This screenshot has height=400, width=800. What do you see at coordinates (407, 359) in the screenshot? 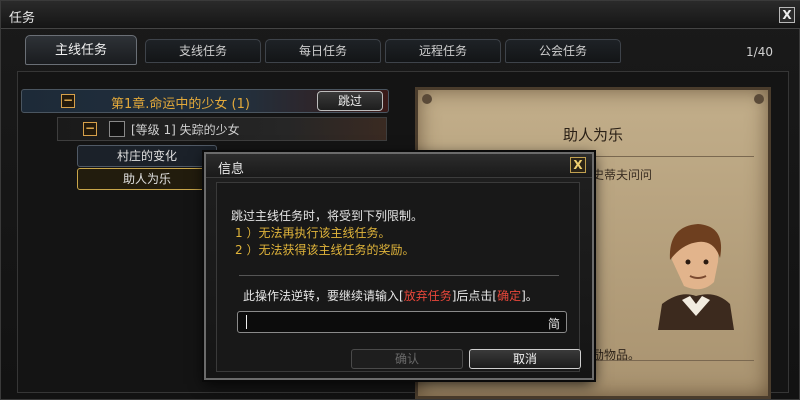
I see `confirm-button: 确认` at bounding box center [407, 359].